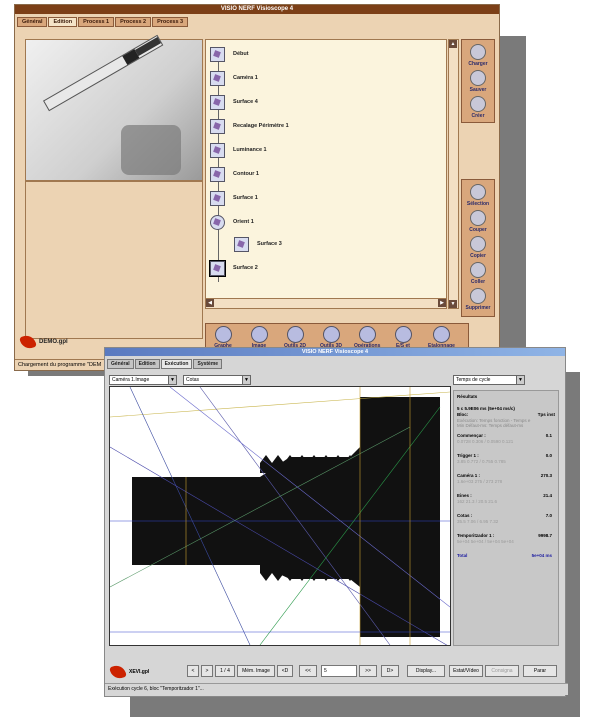 This screenshot has width=590, height=717. Describe the element at coordinates (143, 380) in the screenshot. I see `camera-select: Caméra 1.Image ▼` at that location.